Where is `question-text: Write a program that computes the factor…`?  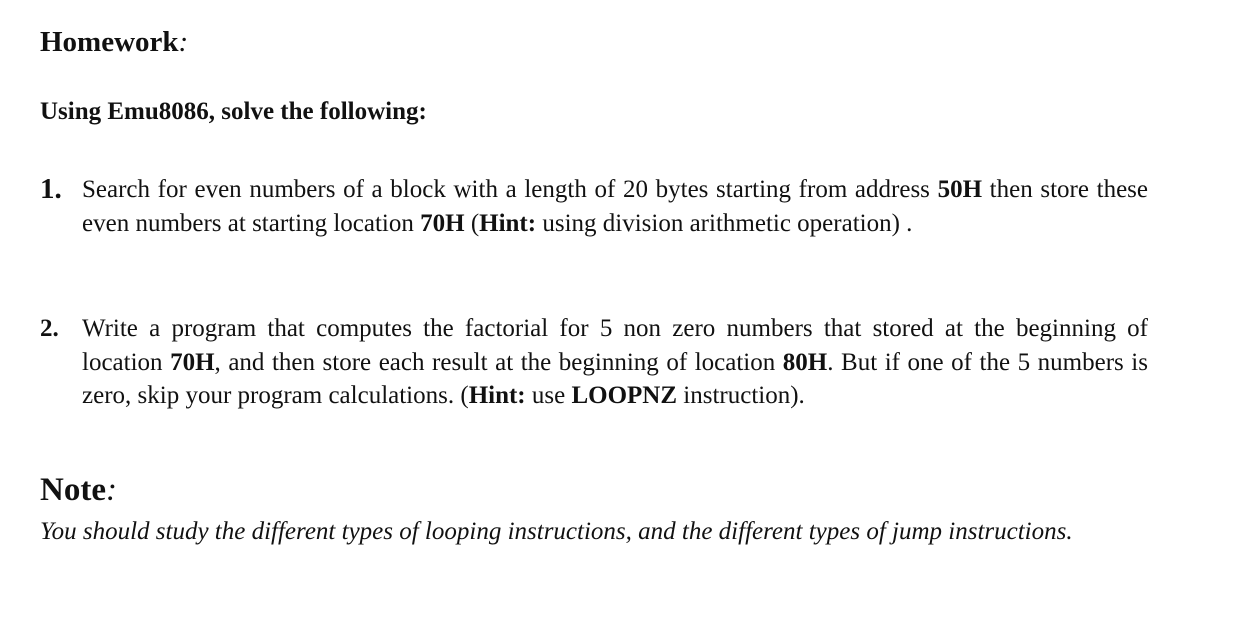
question-text: Write a program that computes the factor… is located at coordinates (615, 362).